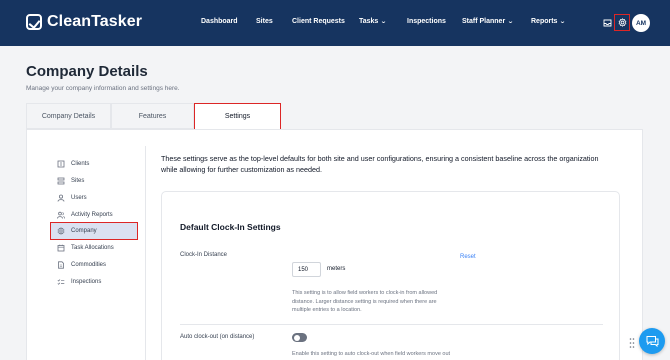 The image size is (670, 360). Describe the element at coordinates (61, 248) in the screenshot. I see `calendar-icon` at that location.